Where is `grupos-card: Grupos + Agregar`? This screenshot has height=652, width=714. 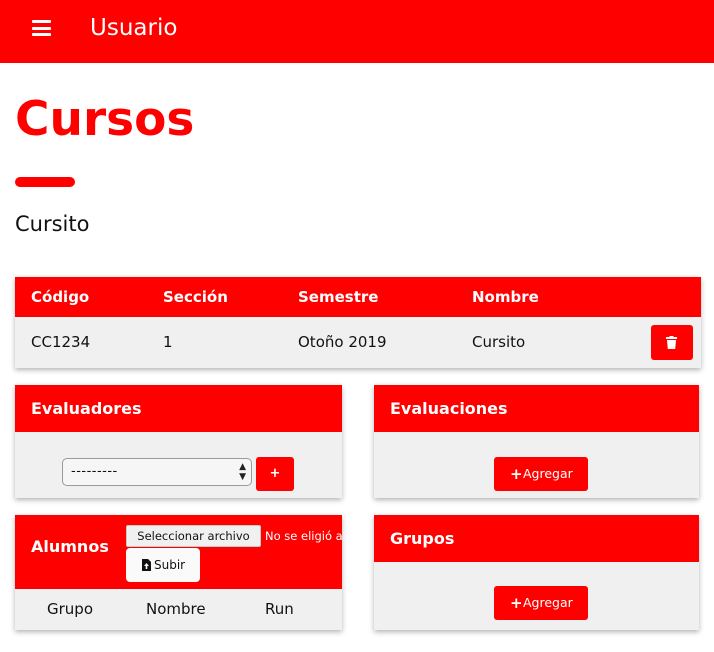
grupos-card: Grupos + Agregar is located at coordinates (536, 572).